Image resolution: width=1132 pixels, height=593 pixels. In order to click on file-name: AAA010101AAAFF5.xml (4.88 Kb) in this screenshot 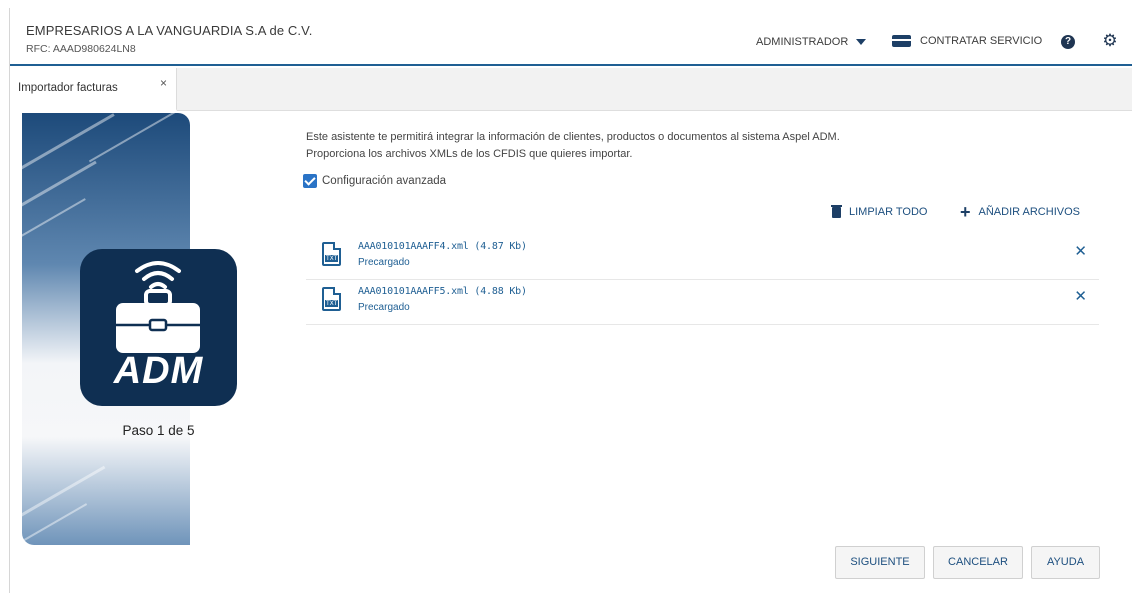, I will do `click(442, 291)`.